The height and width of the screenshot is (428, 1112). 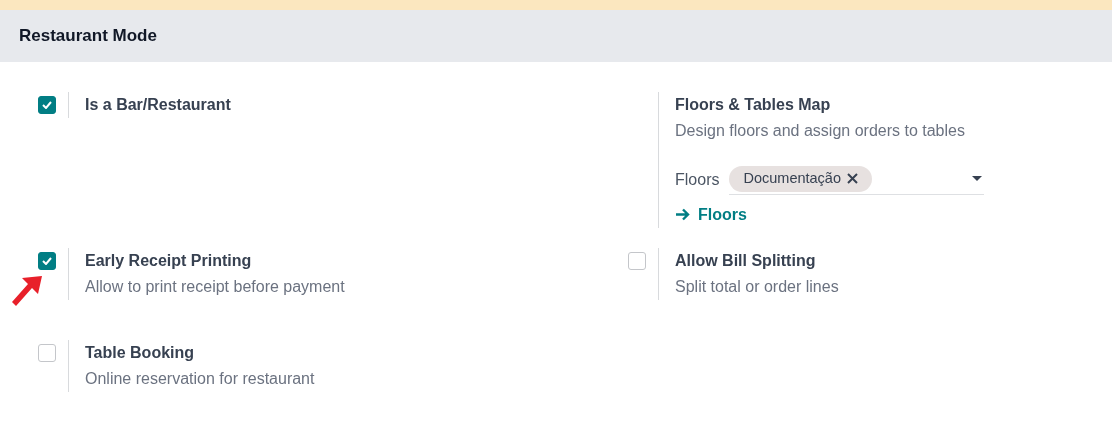 I want to click on setting-title: Table Booking, so click(x=140, y=353).